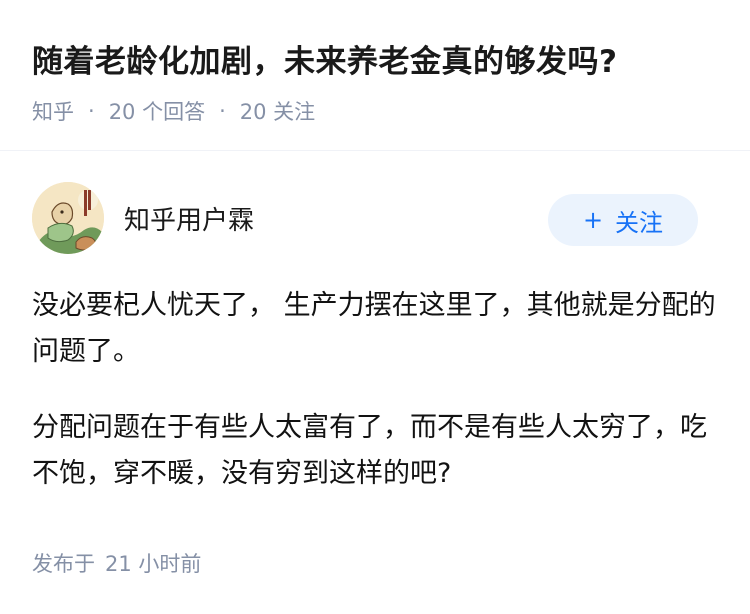 This screenshot has height=614, width=750. I want to click on avatar-illustration-icon, so click(68, 218).